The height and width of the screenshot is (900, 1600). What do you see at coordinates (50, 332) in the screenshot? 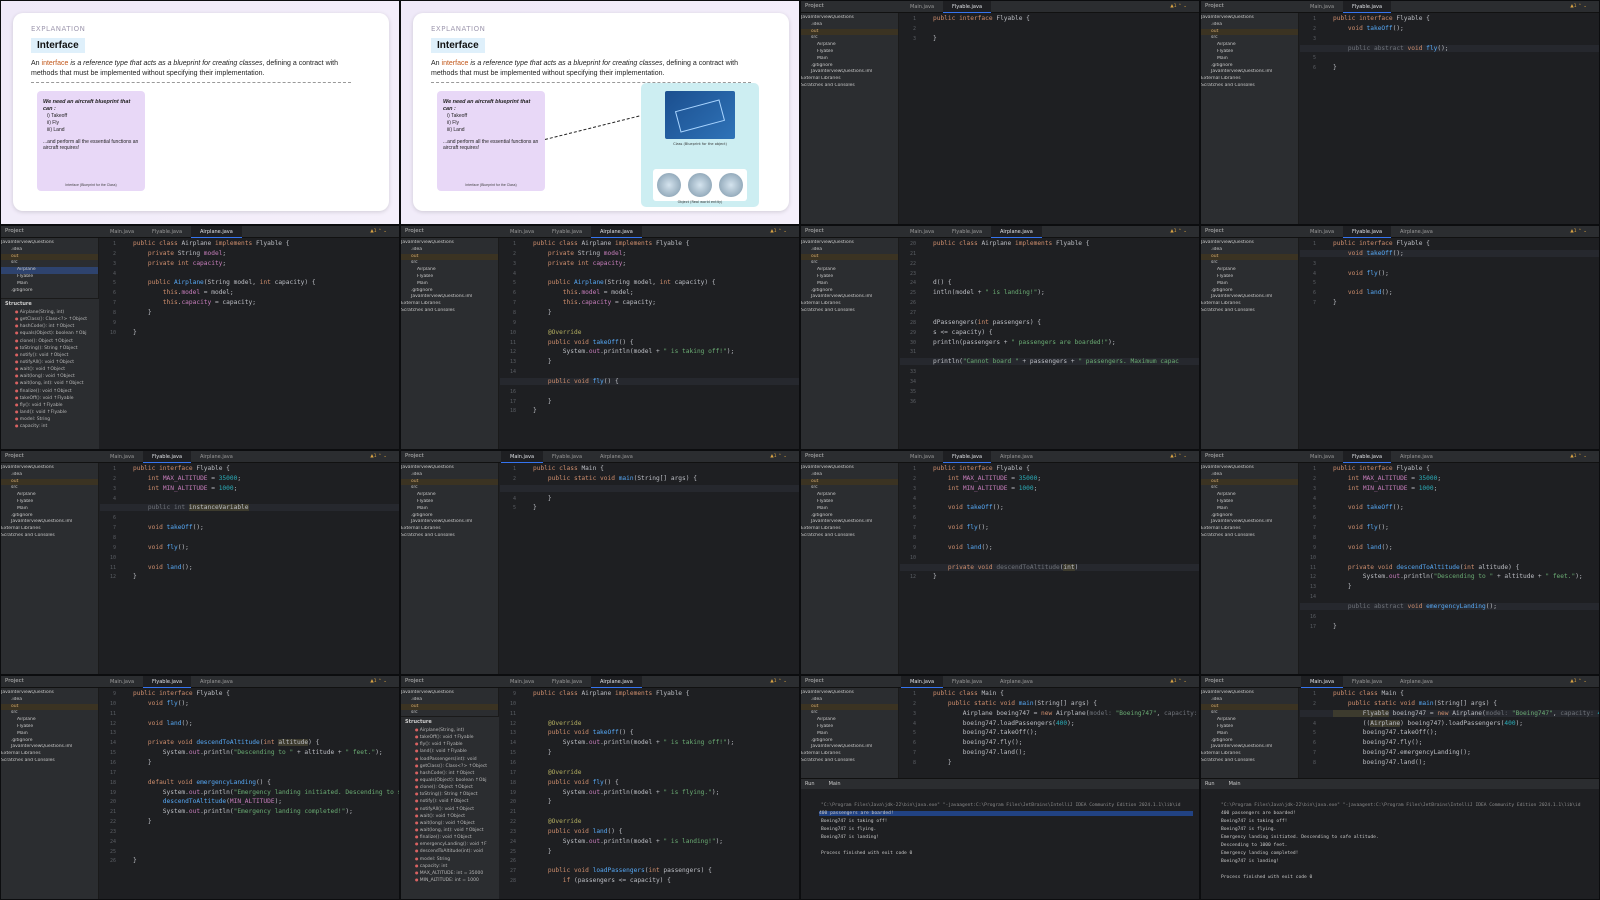
I see `structure-item: equals(Object): boolean ↑Obj` at bounding box center [50, 332].